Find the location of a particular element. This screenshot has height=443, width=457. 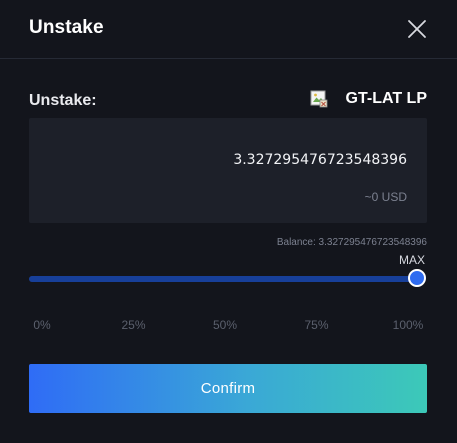

max-button: MAX is located at coordinates (412, 260).